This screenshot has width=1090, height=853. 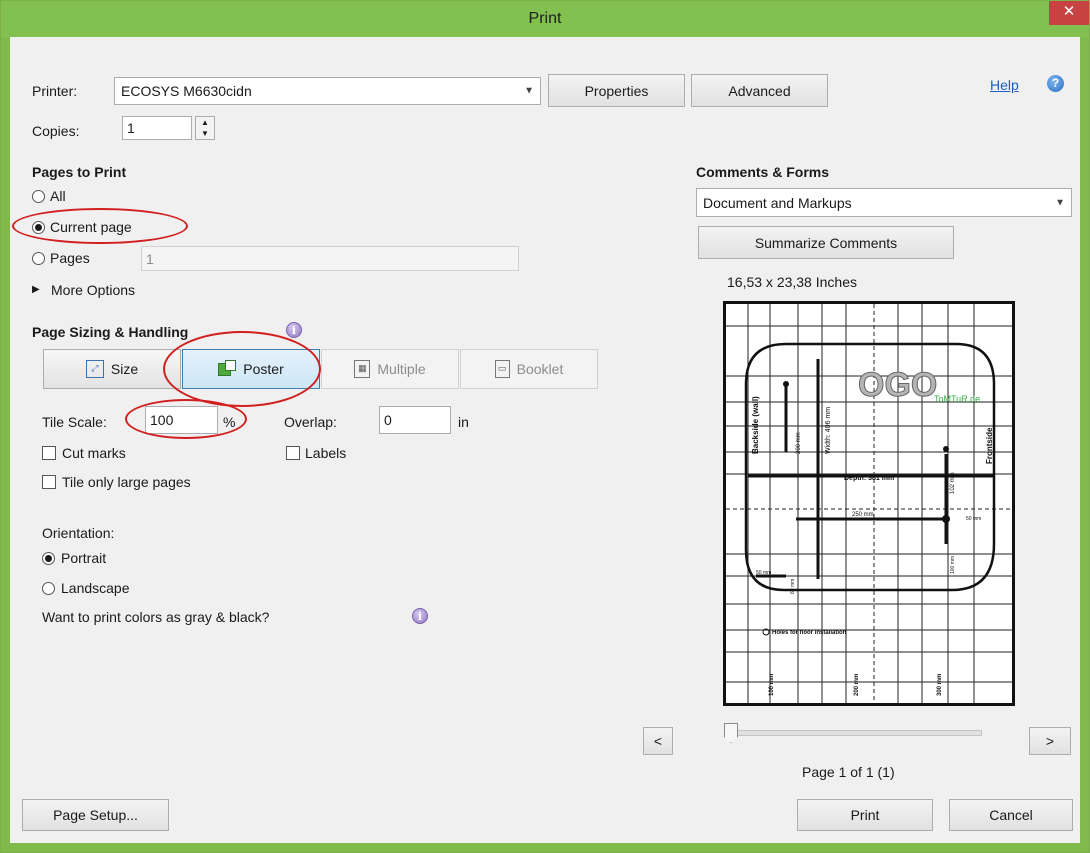 I want to click on tile-scale-value: 100, so click(x=162, y=420).